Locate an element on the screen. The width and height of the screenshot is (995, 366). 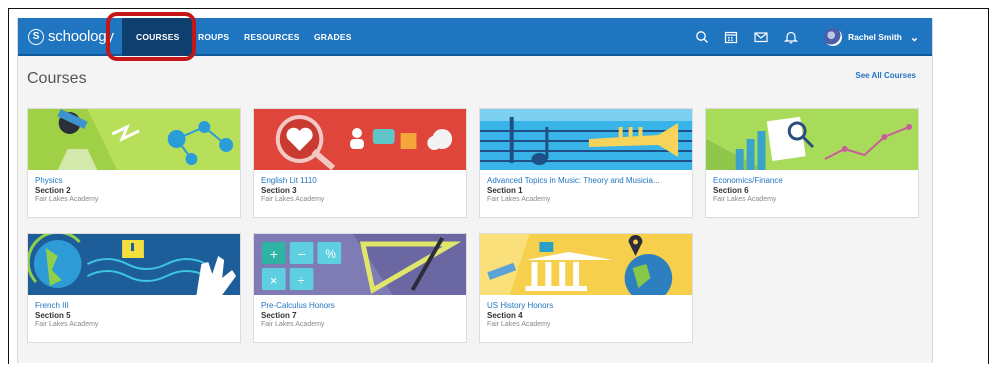
user-menu: Rachel Smith ⌄ is located at coordinates (871, 37).